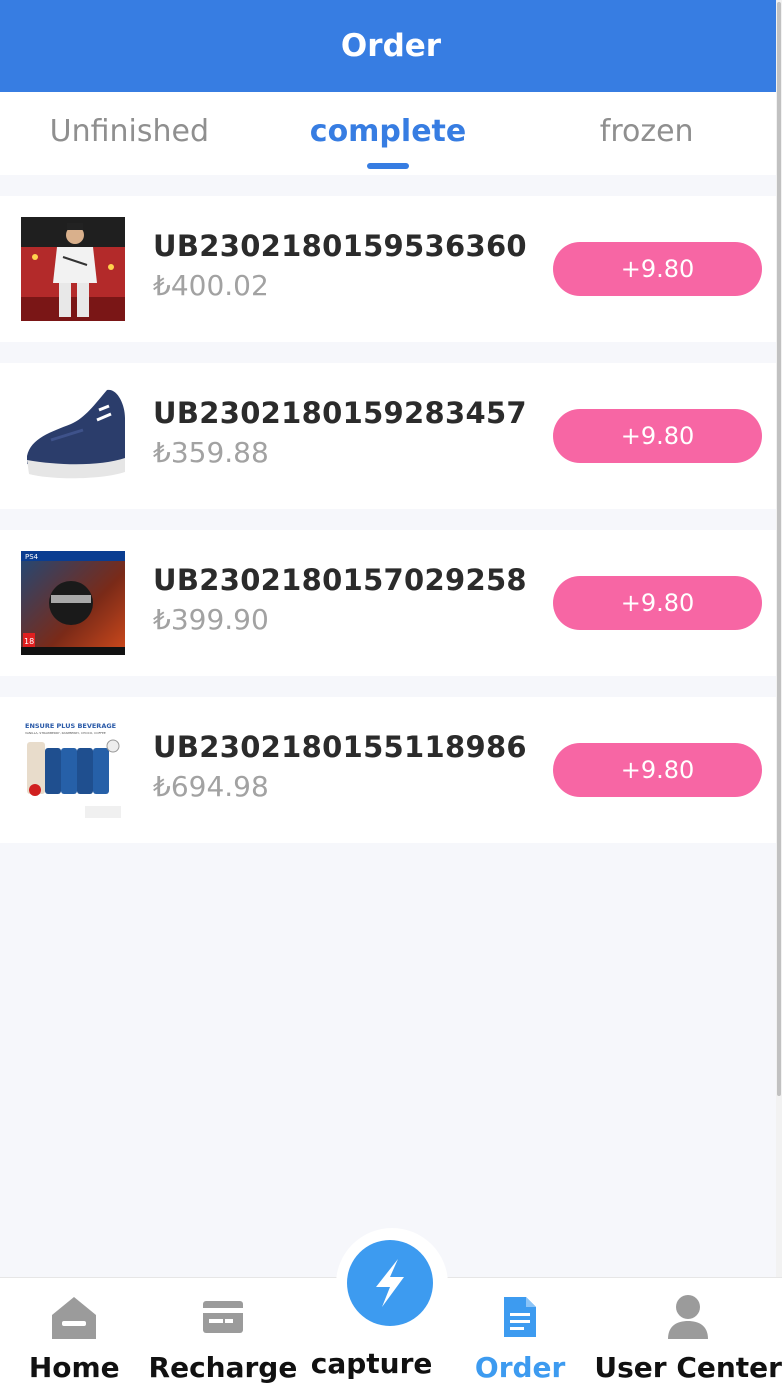 The width and height of the screenshot is (782, 1392). What do you see at coordinates (29, 641) in the screenshot?
I see `age-rating-label: 18` at bounding box center [29, 641].